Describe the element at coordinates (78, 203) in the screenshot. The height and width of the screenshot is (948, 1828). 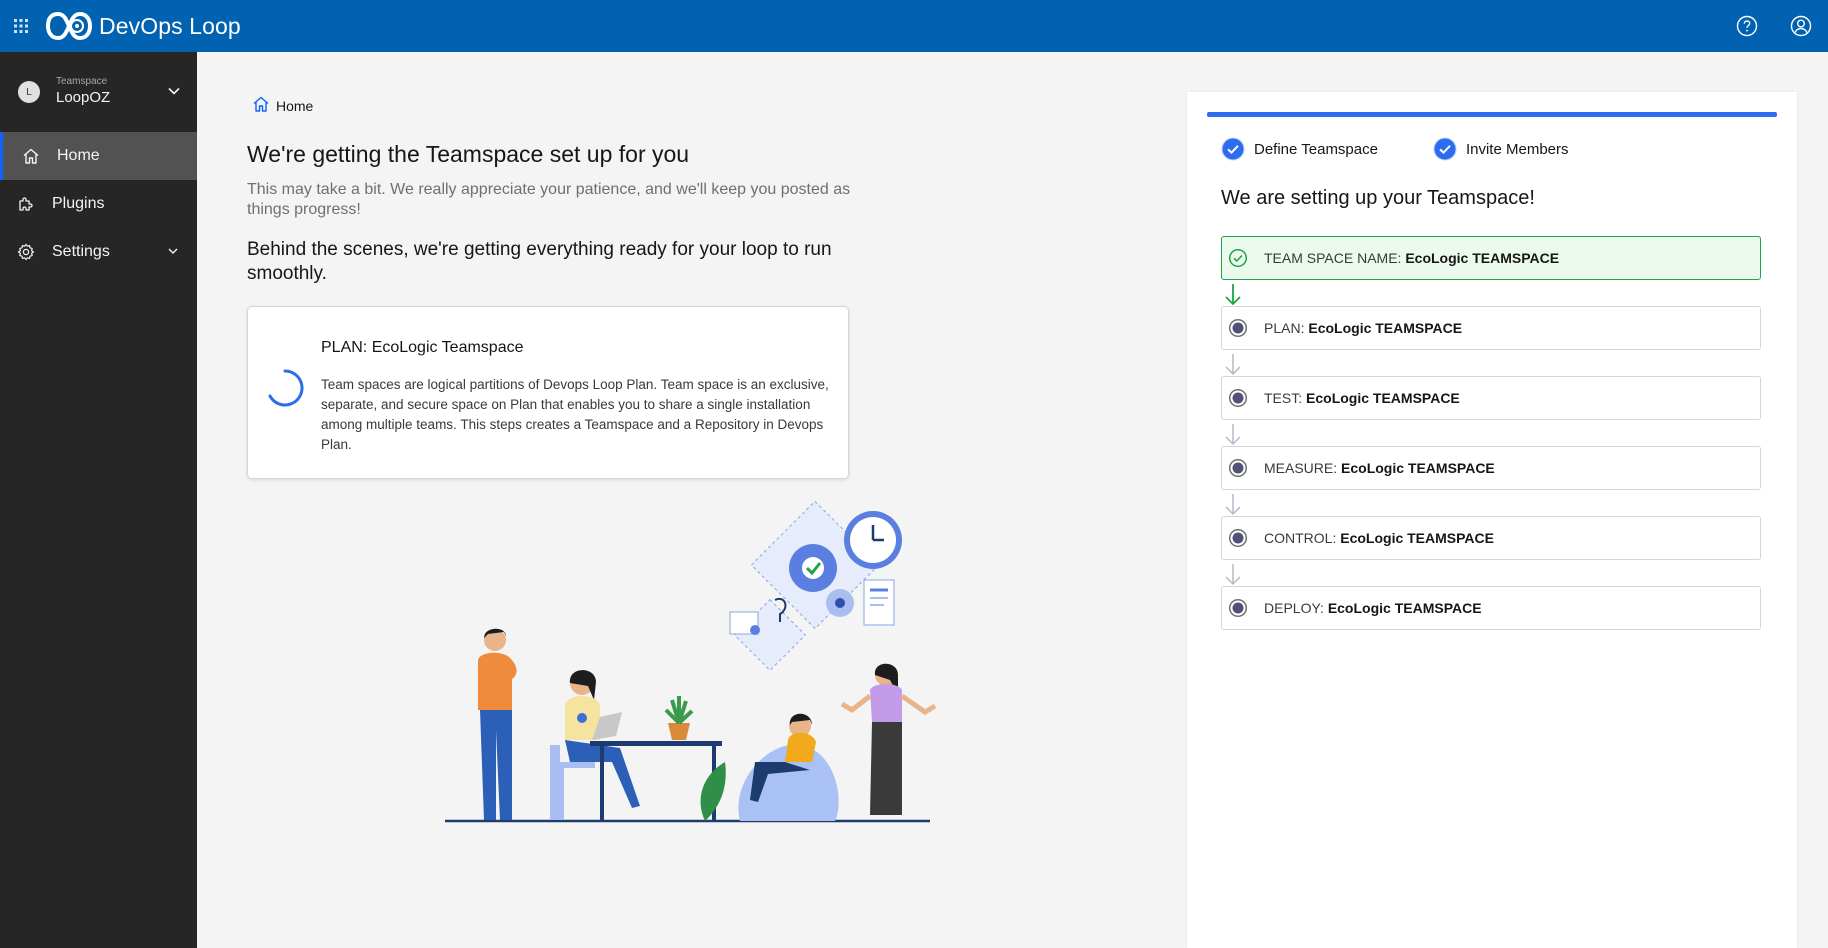
I see `sidebar-item-label: Plugins` at that location.